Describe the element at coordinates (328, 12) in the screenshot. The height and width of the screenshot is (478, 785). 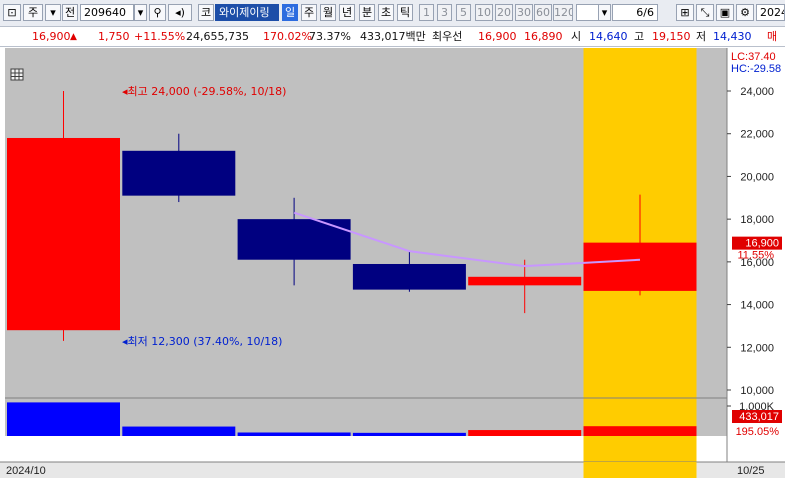
I see `period-month-button: 월` at that location.